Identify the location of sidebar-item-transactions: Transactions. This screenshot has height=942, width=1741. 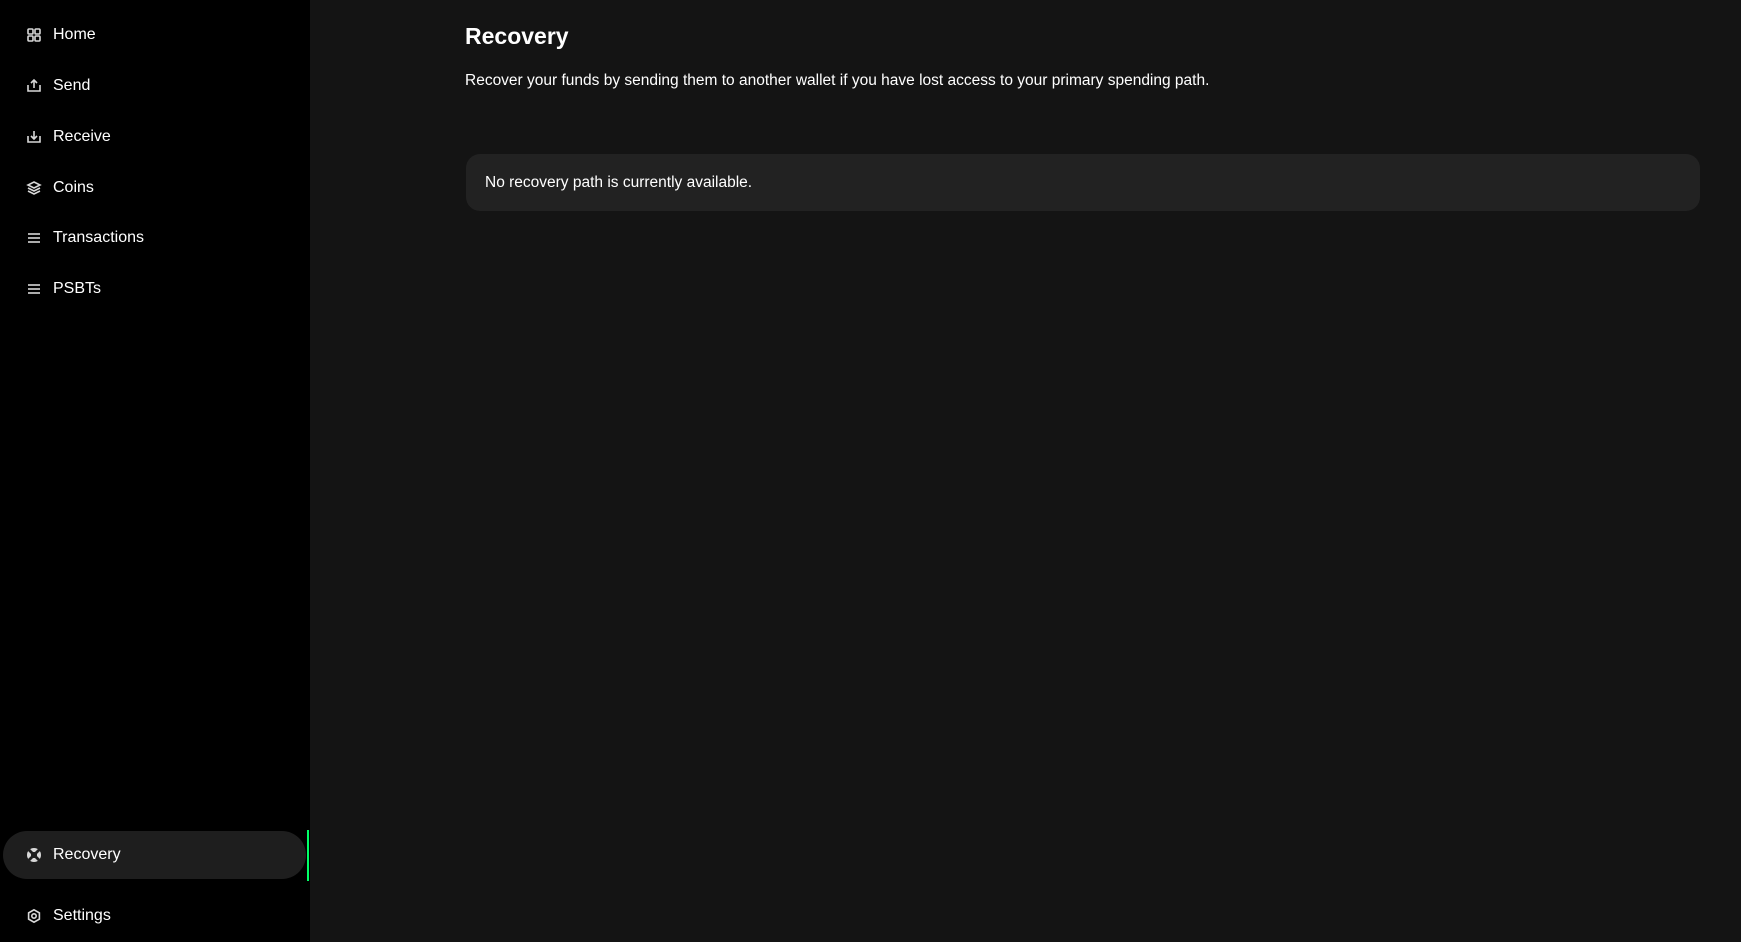
(154, 238).